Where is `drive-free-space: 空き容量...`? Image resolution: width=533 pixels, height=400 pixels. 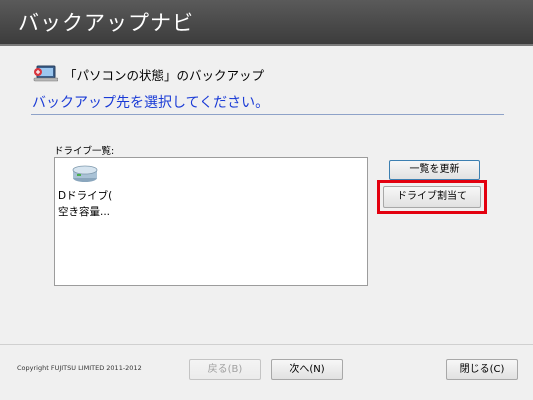
drive-free-space: 空き容量... is located at coordinates (84, 212).